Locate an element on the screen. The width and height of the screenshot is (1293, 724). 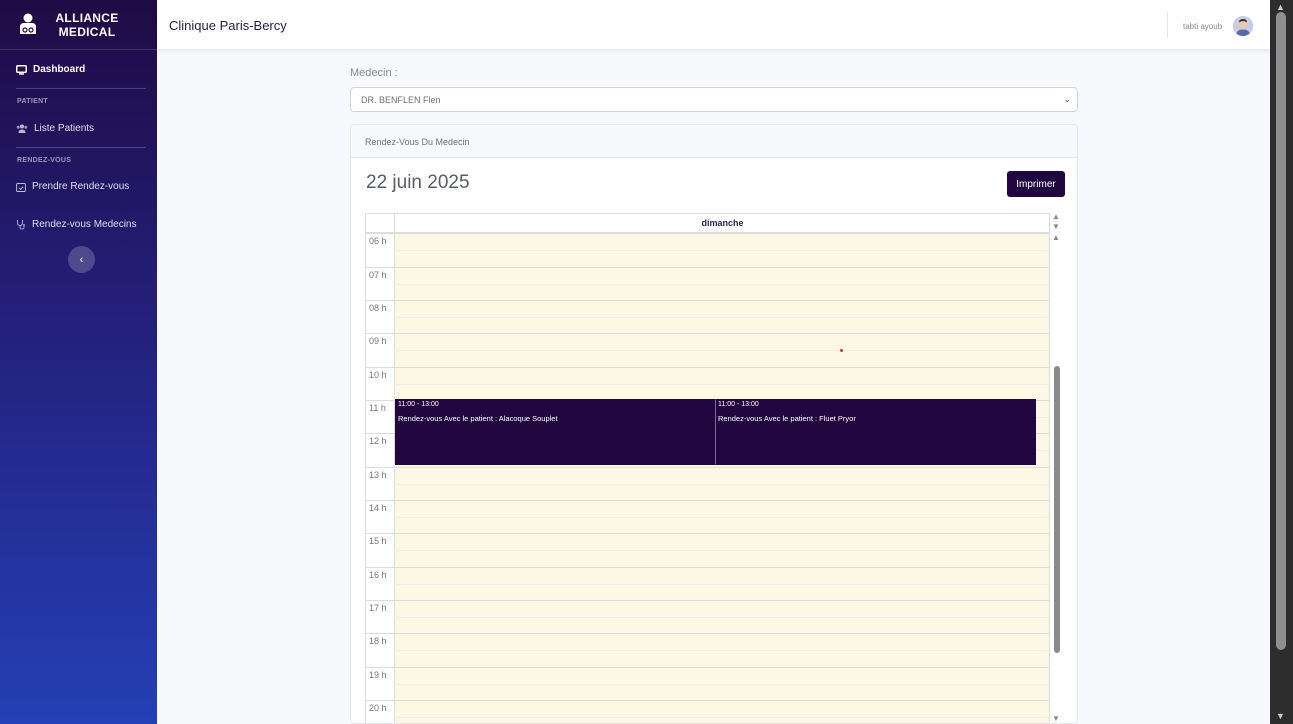
brand-line1: ALLIANCE is located at coordinates (87, 18).